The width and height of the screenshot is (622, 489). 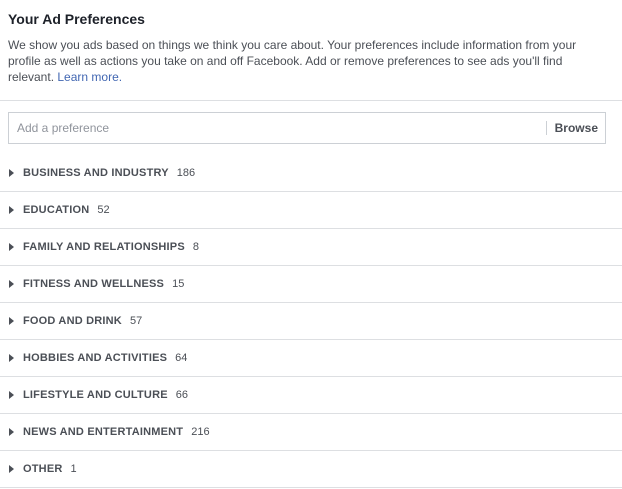 What do you see at coordinates (311, 247) in the screenshot?
I see `category-item-family-and-relationships: FAMILY AND RELATIONSHIPS 8` at bounding box center [311, 247].